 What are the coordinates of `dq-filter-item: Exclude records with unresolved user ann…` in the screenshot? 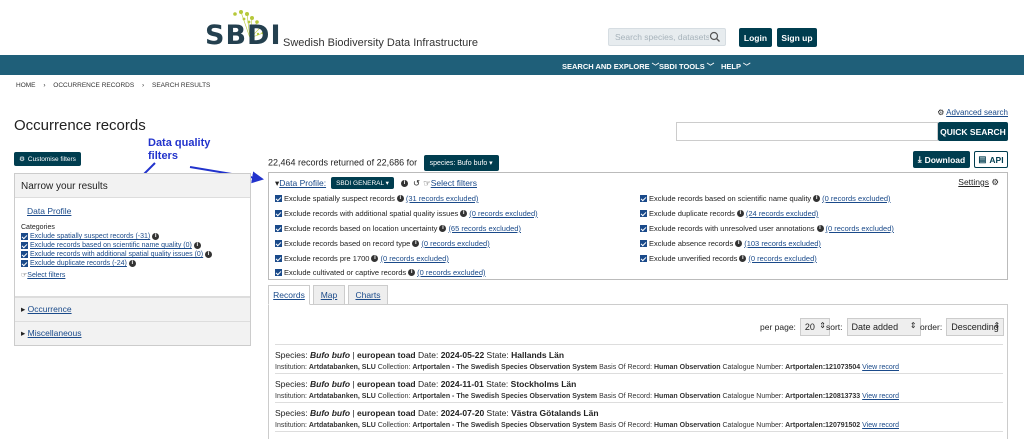 It's located at (767, 228).